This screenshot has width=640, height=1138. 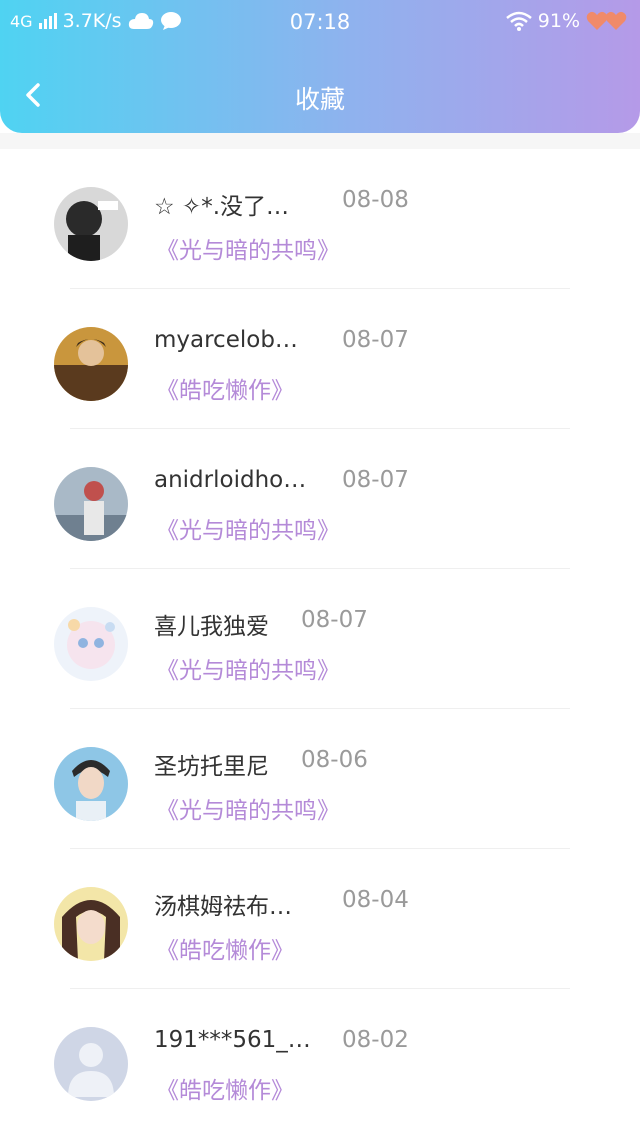 What do you see at coordinates (320, 919) in the screenshot?
I see `list-item: 汤棋姆祛布… 08-04 《皓吃懒作》` at bounding box center [320, 919].